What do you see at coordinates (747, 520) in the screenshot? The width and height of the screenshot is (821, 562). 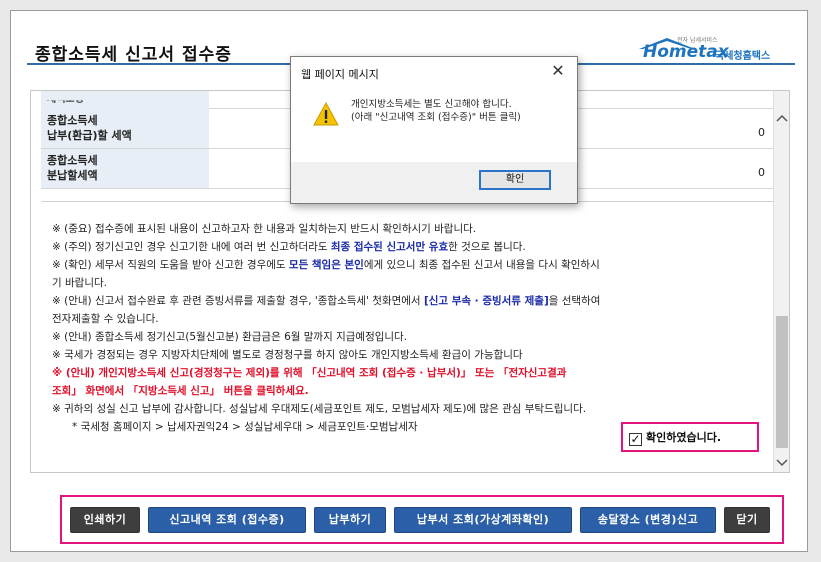 I see `close-button: 닫기` at bounding box center [747, 520].